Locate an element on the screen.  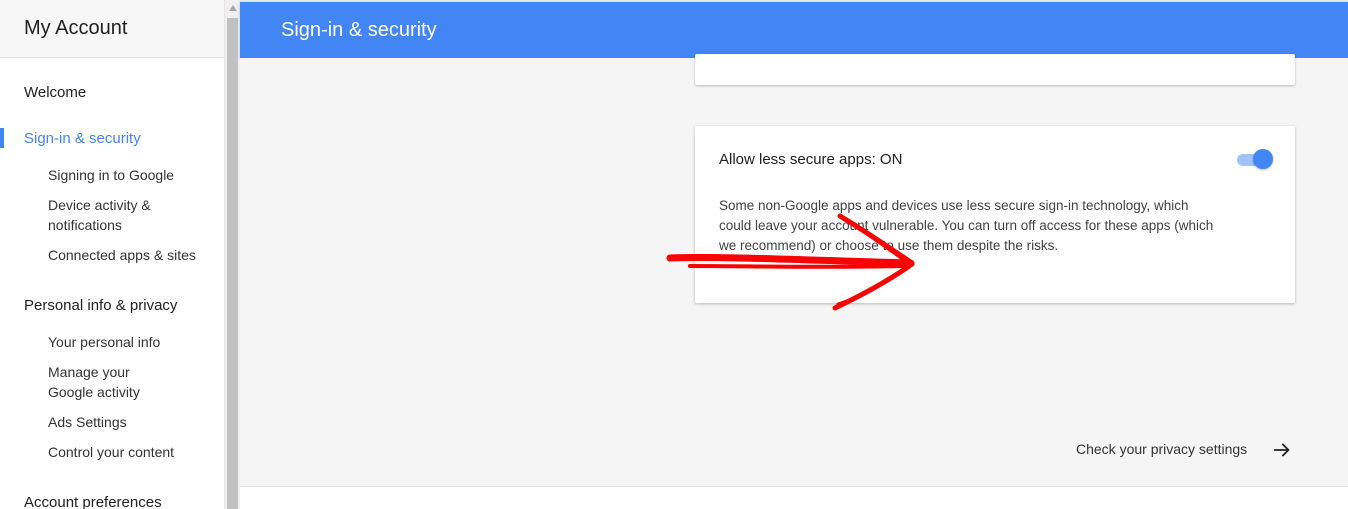
less-secure-apps-toggle is located at coordinates (1254, 159).